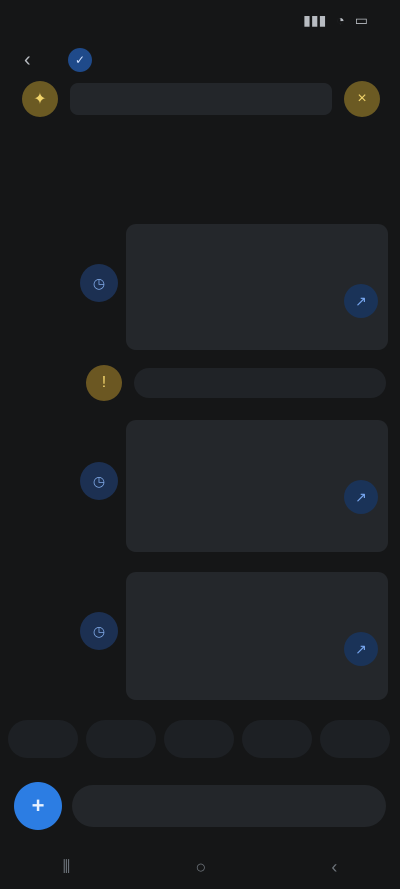  I want to click on system-nav-bar: ⫴ ○ ‹, so click(200, 867).